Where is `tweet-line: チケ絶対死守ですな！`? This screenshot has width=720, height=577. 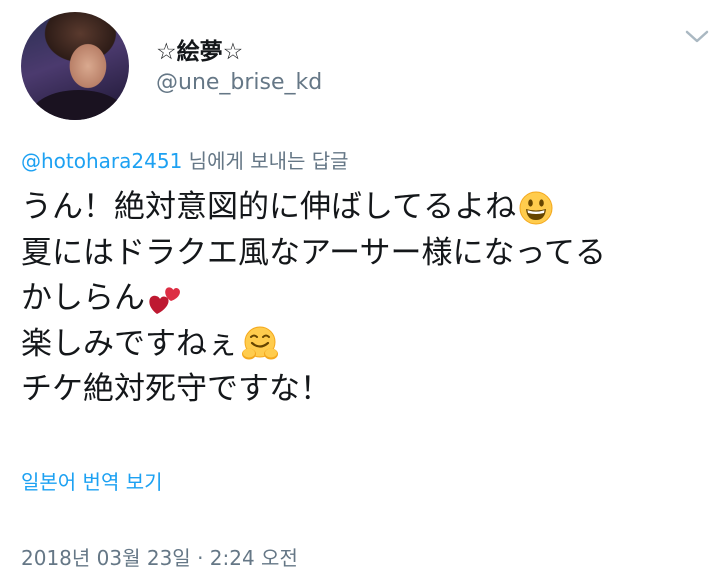 tweet-line: チケ絶対死守ですな！ is located at coordinates (366, 390).